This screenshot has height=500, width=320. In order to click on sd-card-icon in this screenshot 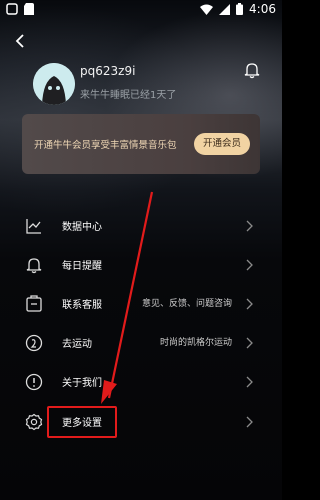, I will do `click(29, 9)`.